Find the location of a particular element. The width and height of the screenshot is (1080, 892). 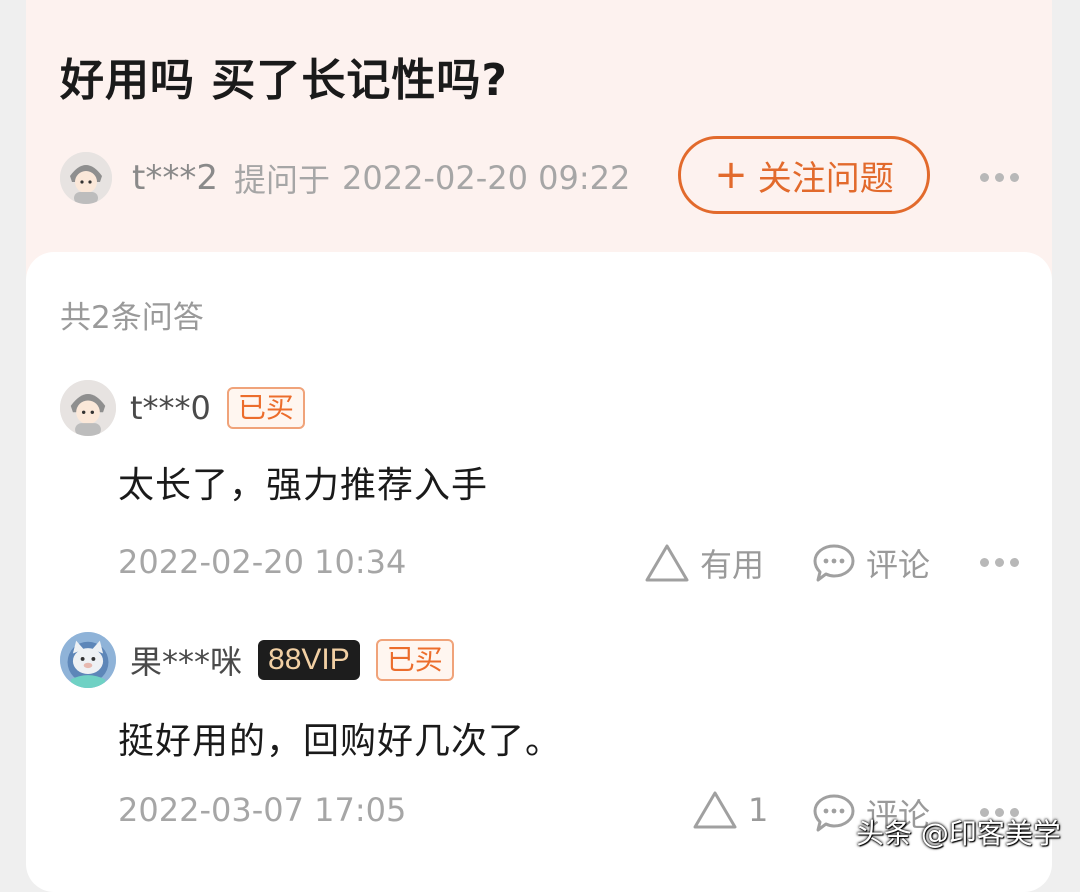

answer-1-more-icon is located at coordinates (999, 562).